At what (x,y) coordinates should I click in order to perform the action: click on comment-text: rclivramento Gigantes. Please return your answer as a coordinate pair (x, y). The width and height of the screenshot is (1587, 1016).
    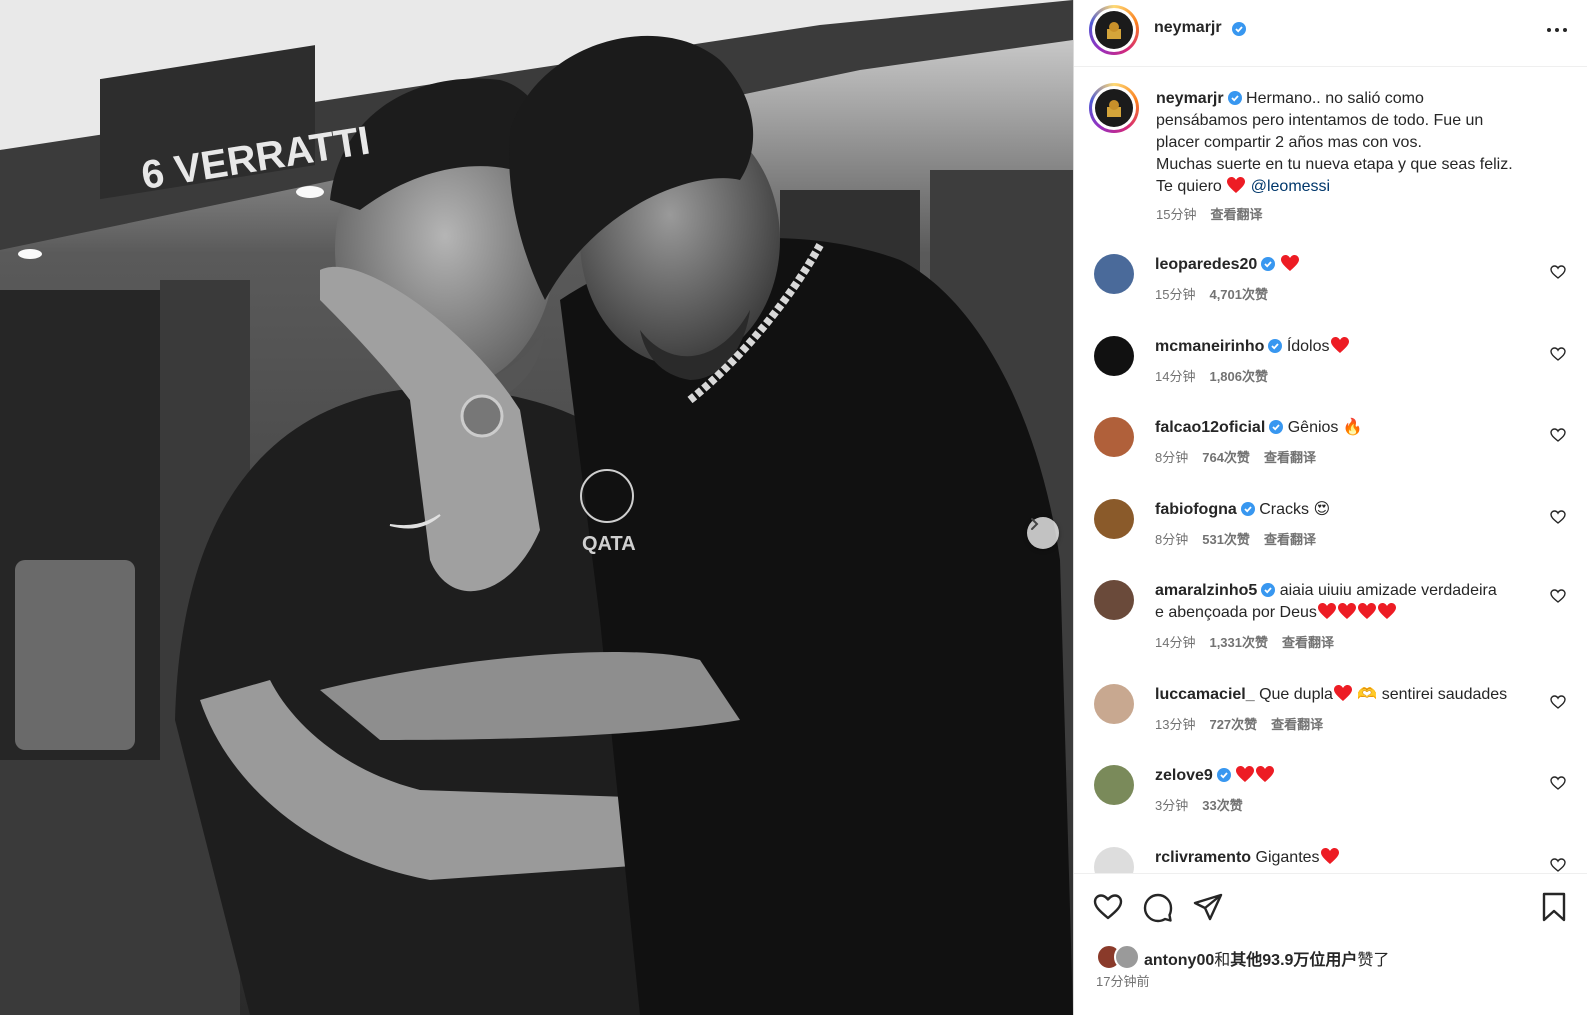
    Looking at the image, I should click on (1345, 858).